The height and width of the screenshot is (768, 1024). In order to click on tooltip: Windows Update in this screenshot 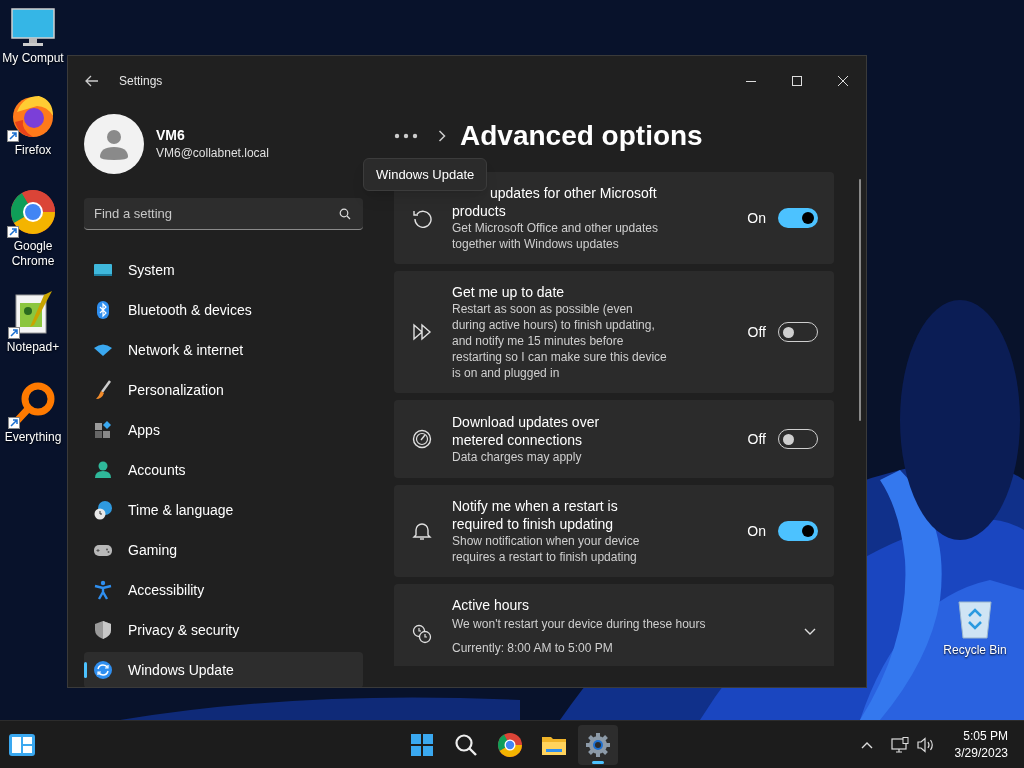, I will do `click(425, 174)`.